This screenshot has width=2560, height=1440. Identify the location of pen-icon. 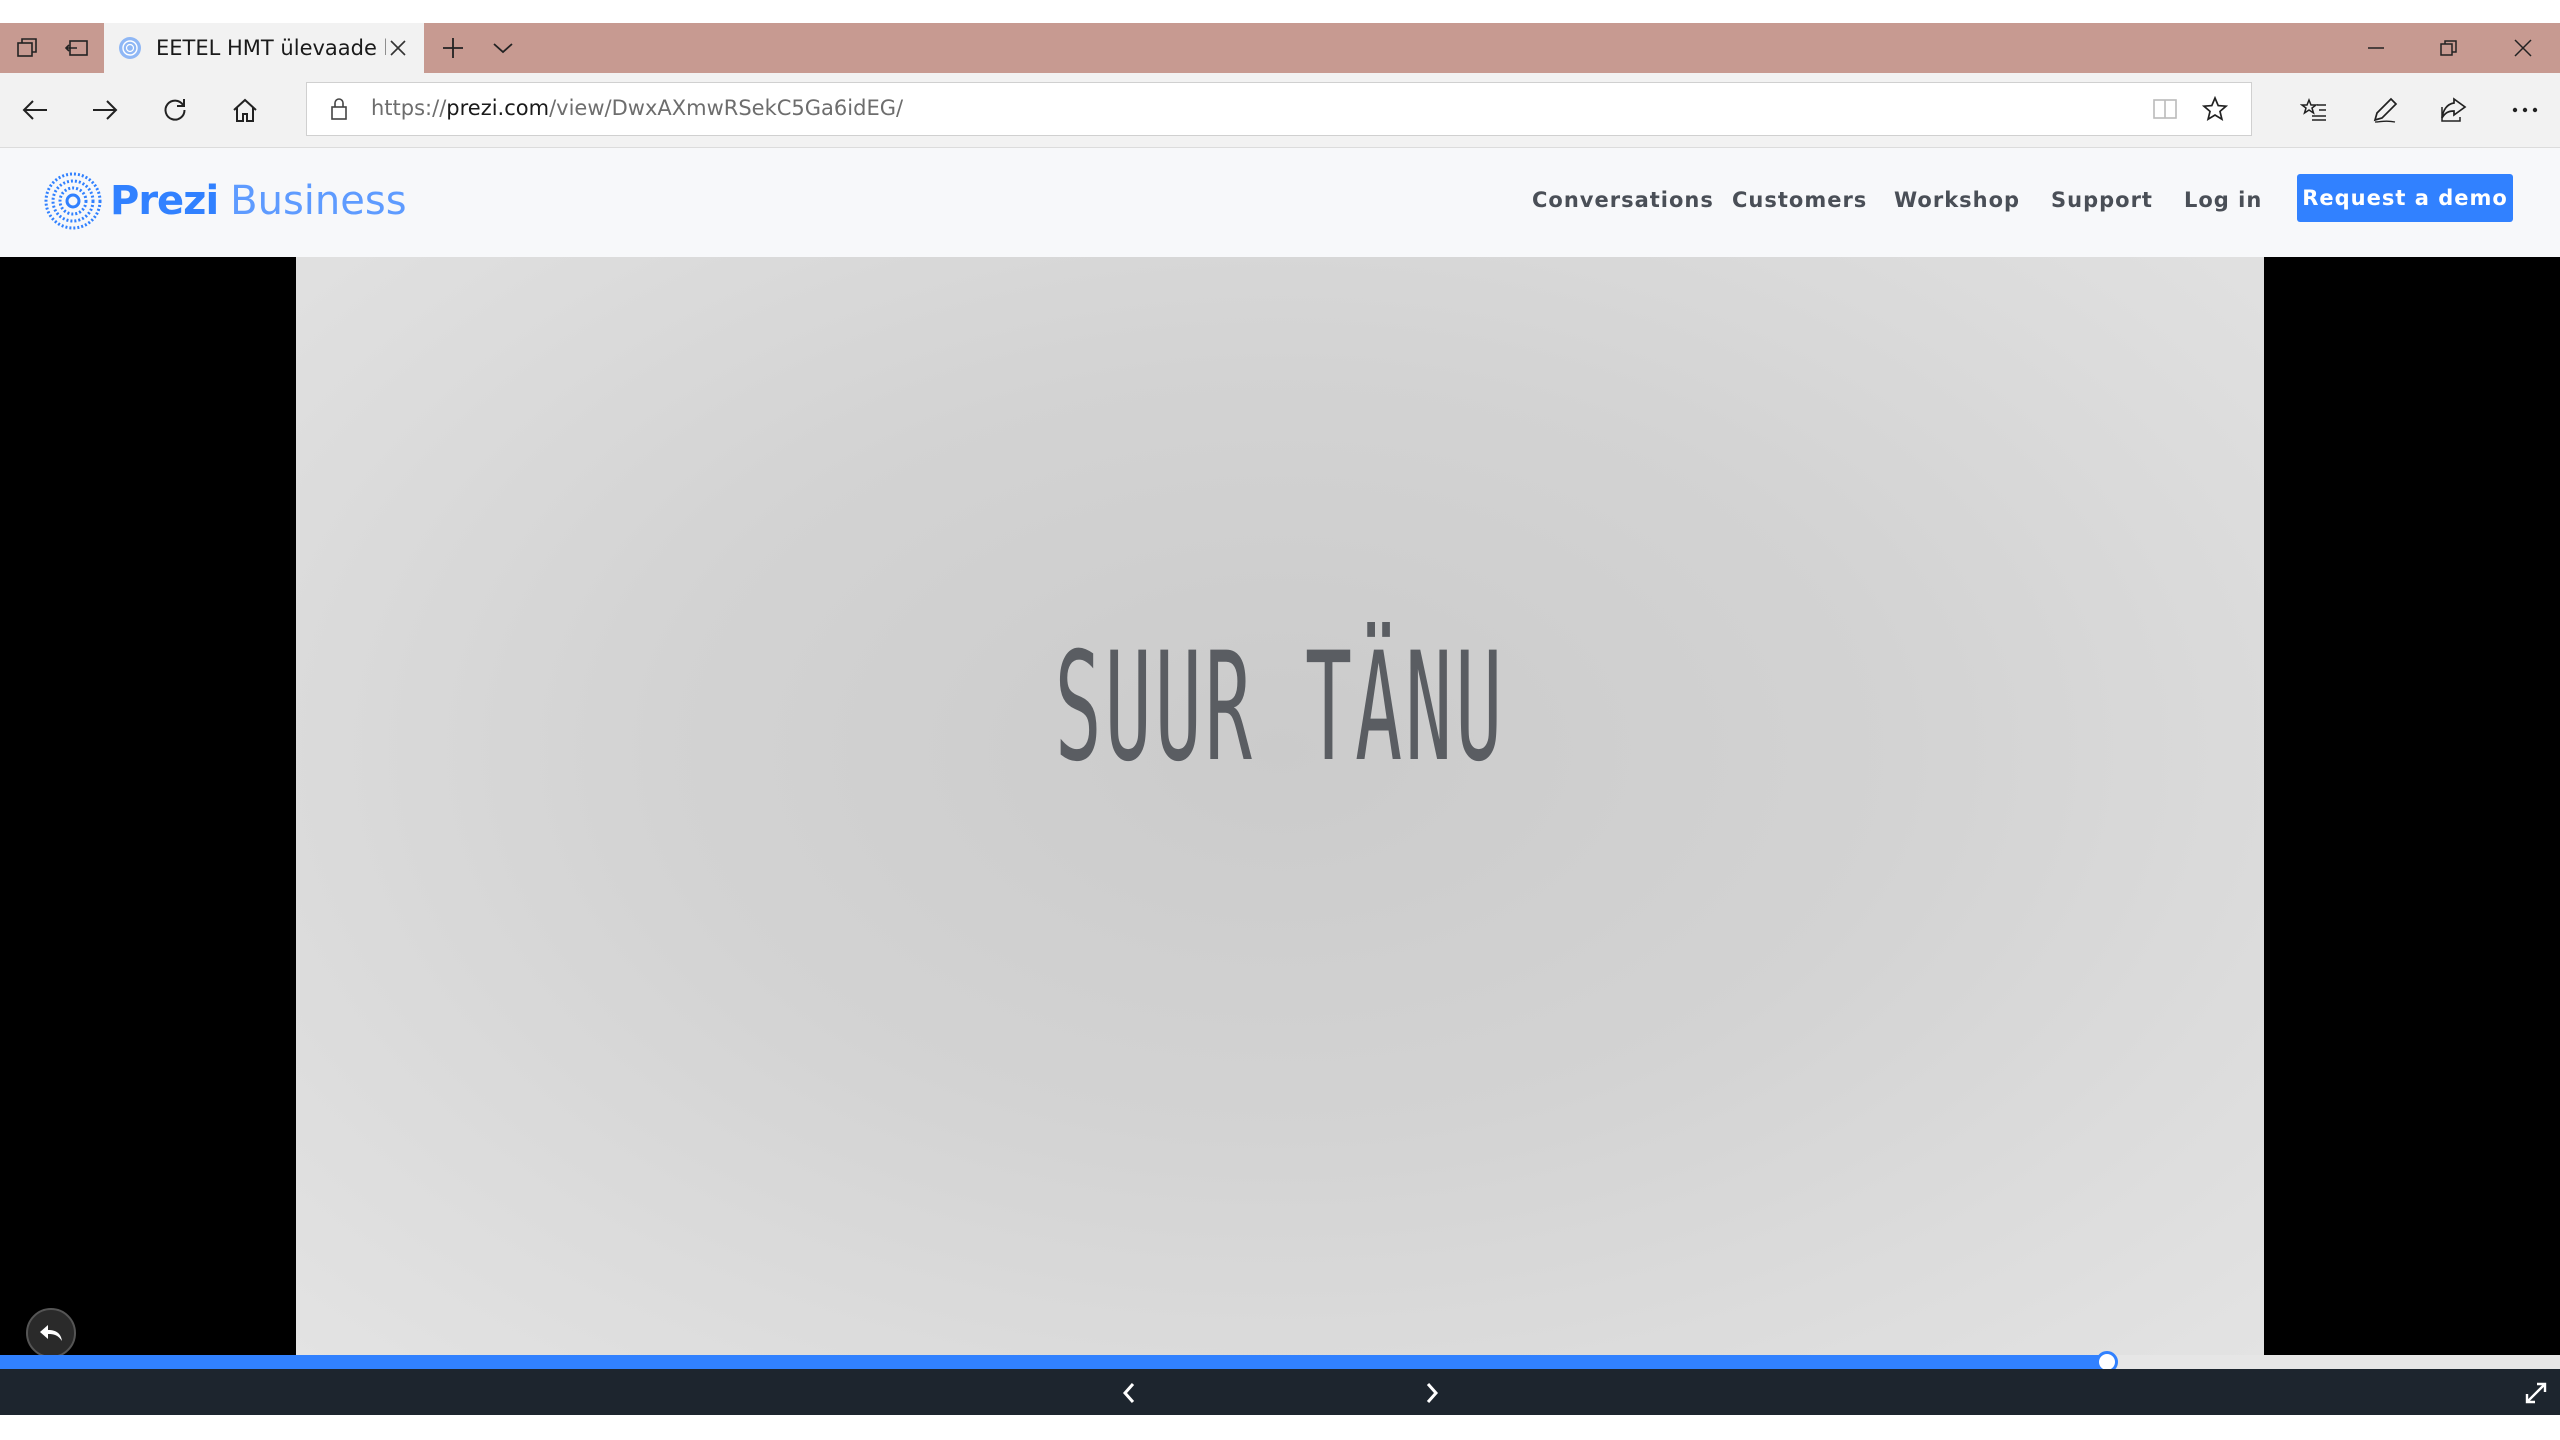
(2385, 110).